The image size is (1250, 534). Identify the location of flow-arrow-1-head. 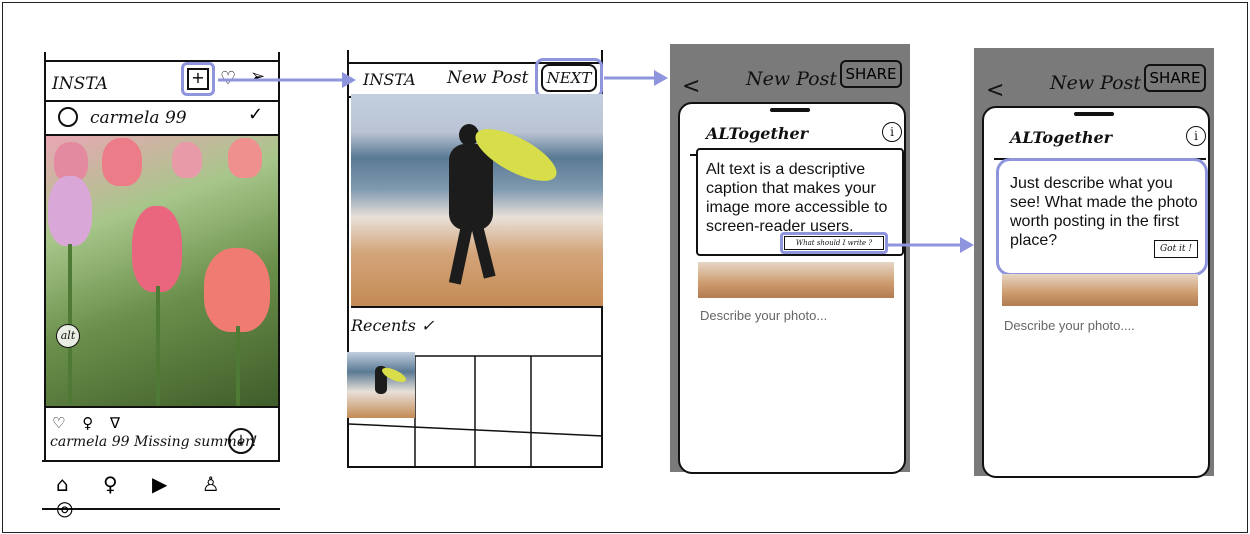
(349, 80).